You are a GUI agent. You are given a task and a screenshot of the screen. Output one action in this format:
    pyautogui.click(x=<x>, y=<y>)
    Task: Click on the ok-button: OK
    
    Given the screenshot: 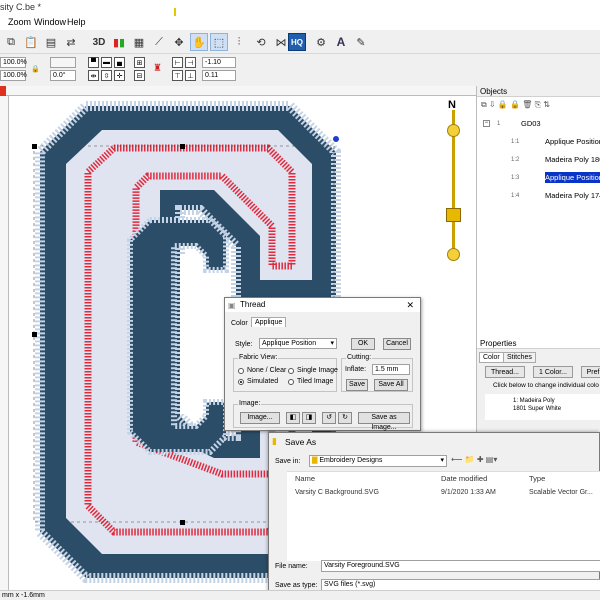 What is the action you would take?
    pyautogui.click(x=363, y=344)
    